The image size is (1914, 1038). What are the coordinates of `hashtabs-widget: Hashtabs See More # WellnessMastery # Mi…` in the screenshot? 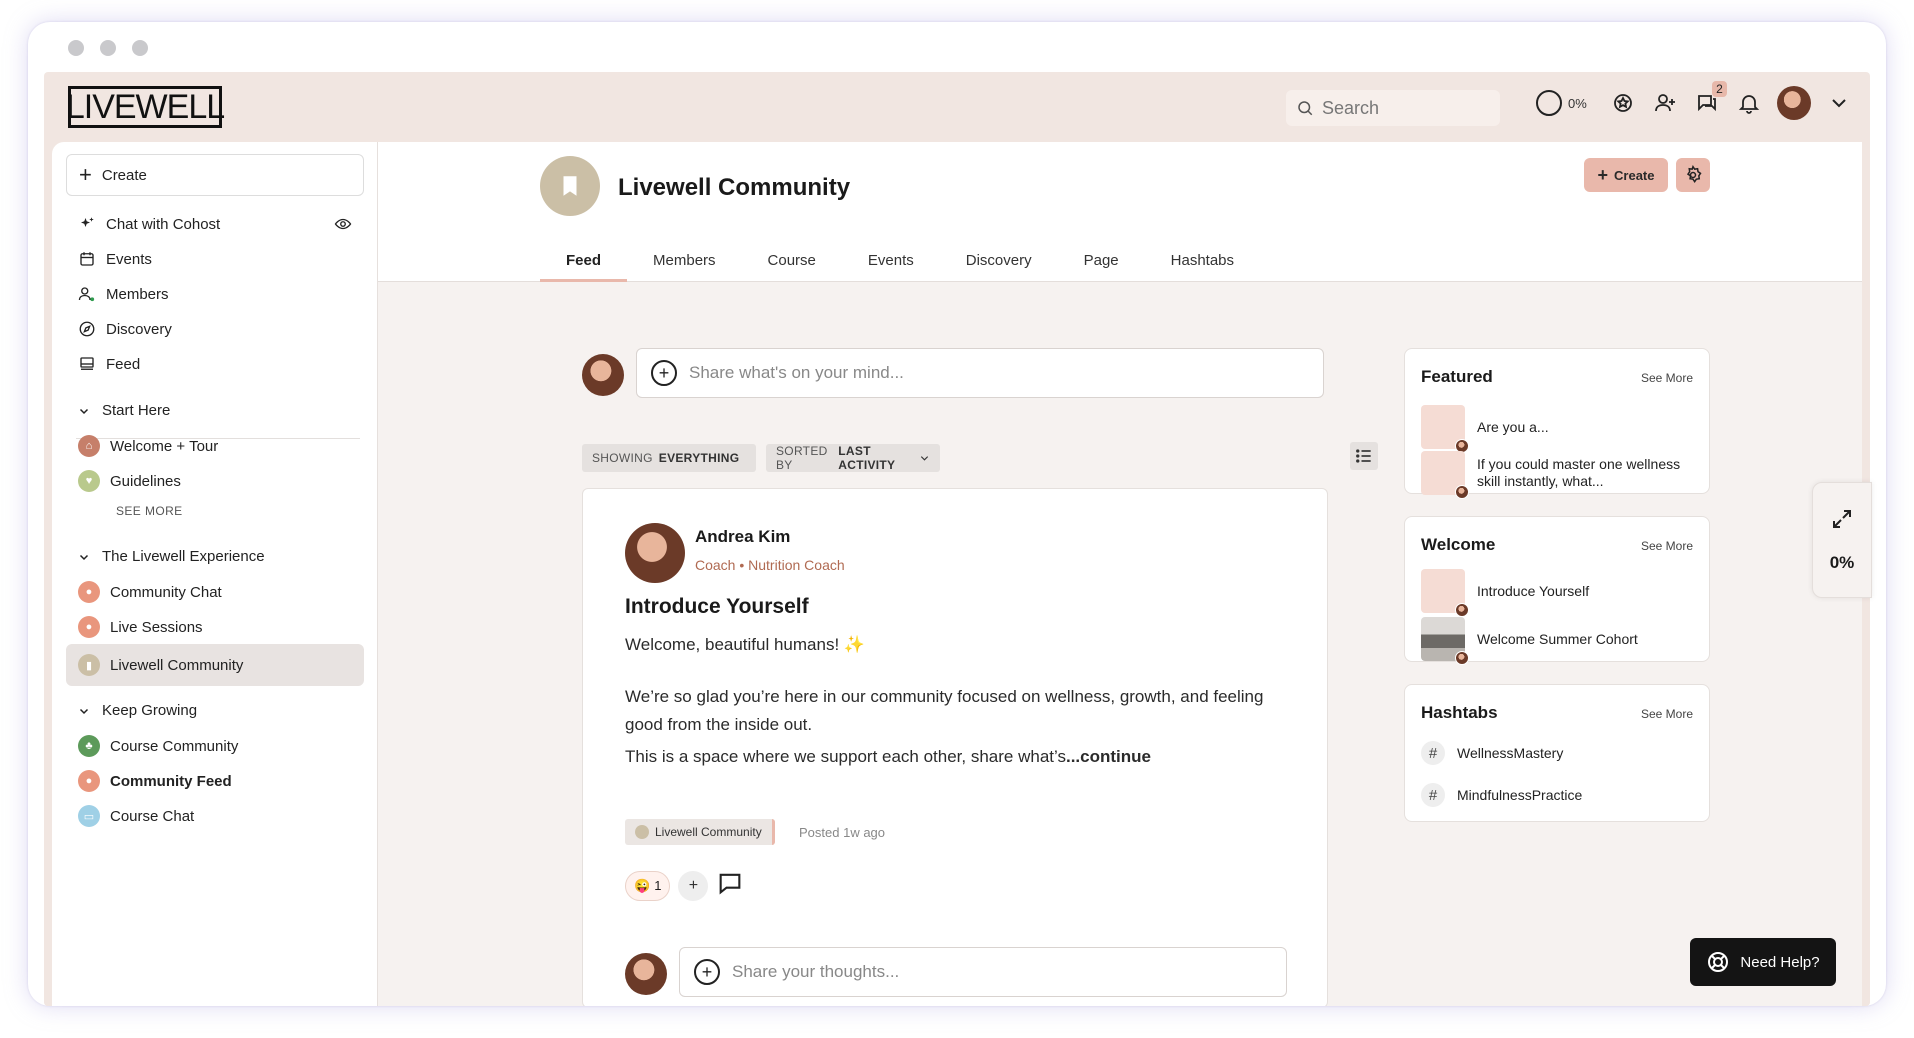 It's located at (1557, 753).